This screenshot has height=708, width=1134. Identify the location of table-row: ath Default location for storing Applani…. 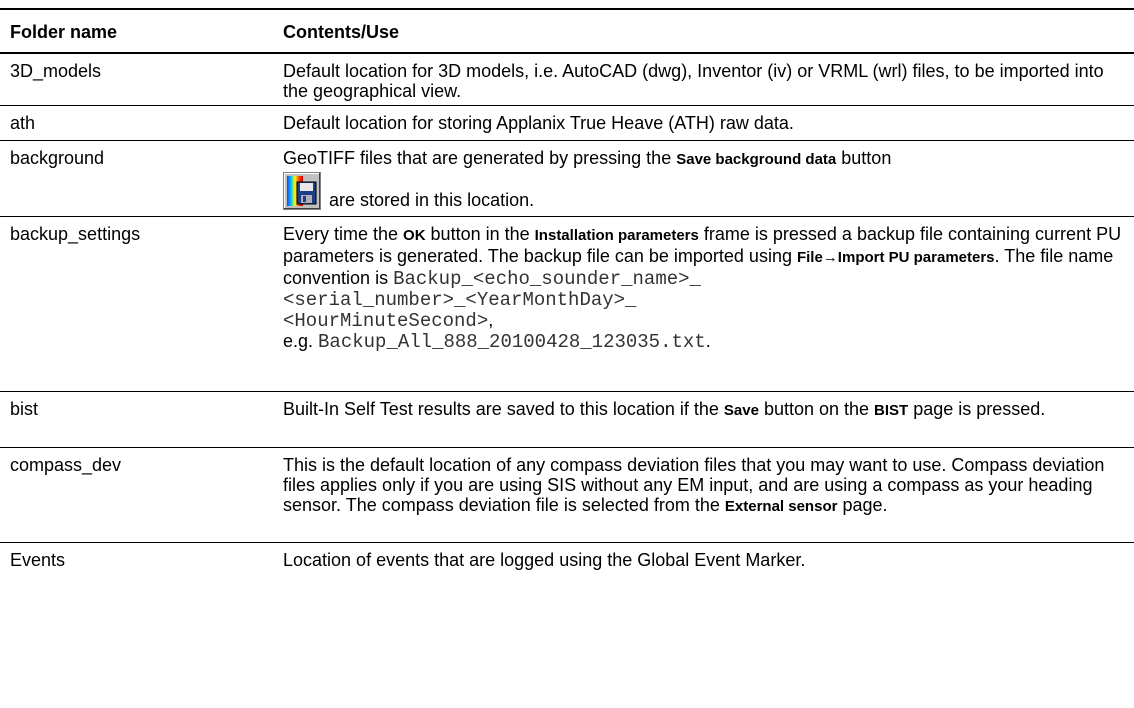
(567, 123).